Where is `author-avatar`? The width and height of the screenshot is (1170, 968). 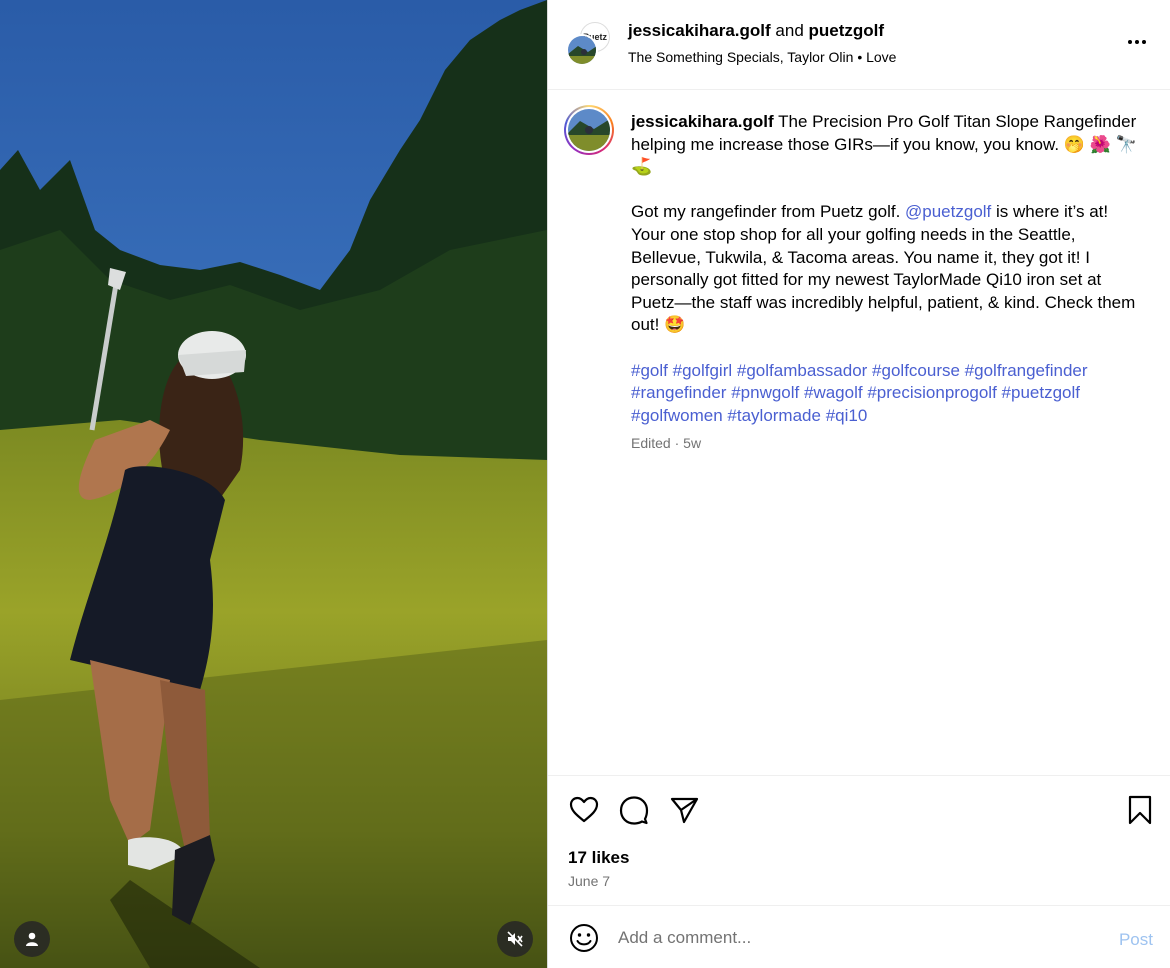 author-avatar is located at coordinates (582, 50).